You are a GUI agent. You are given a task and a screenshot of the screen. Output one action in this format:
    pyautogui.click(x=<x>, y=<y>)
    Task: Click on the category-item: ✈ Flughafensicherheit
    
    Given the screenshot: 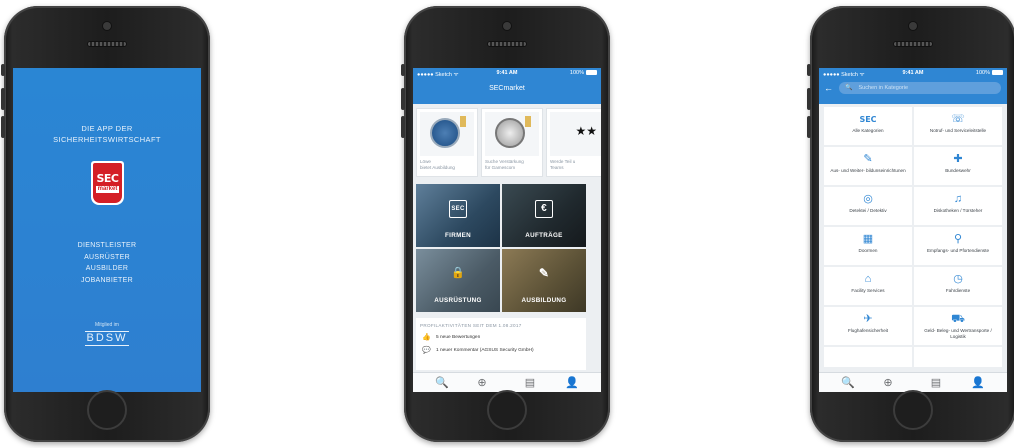 What is the action you would take?
    pyautogui.click(x=868, y=326)
    